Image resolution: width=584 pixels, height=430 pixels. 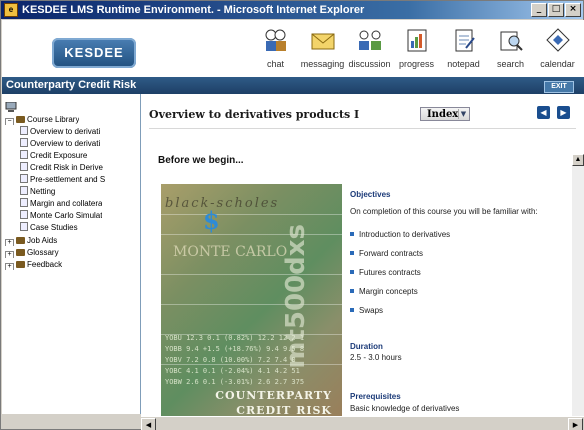 I want to click on arrow-right-icon: ▶, so click(x=563, y=112).